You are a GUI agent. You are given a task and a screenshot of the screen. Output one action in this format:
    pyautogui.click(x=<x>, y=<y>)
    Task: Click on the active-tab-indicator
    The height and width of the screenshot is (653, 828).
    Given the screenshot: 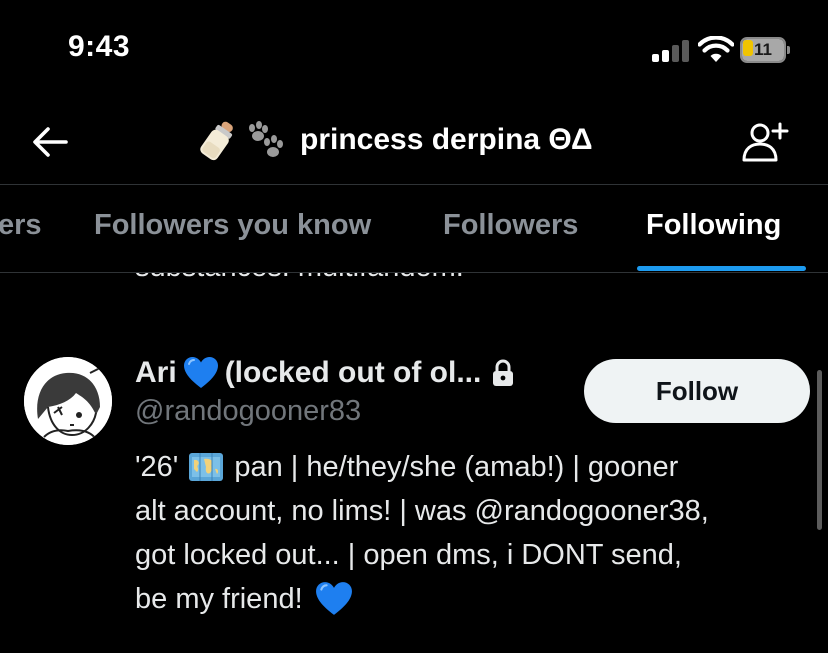 What is the action you would take?
    pyautogui.click(x=721, y=268)
    